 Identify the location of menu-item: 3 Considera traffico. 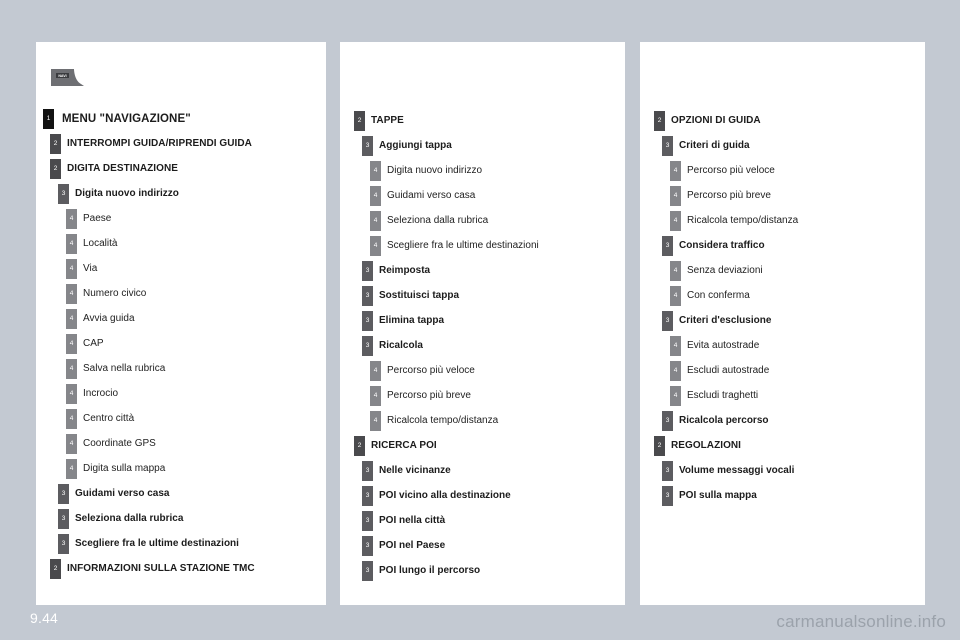
(782, 245).